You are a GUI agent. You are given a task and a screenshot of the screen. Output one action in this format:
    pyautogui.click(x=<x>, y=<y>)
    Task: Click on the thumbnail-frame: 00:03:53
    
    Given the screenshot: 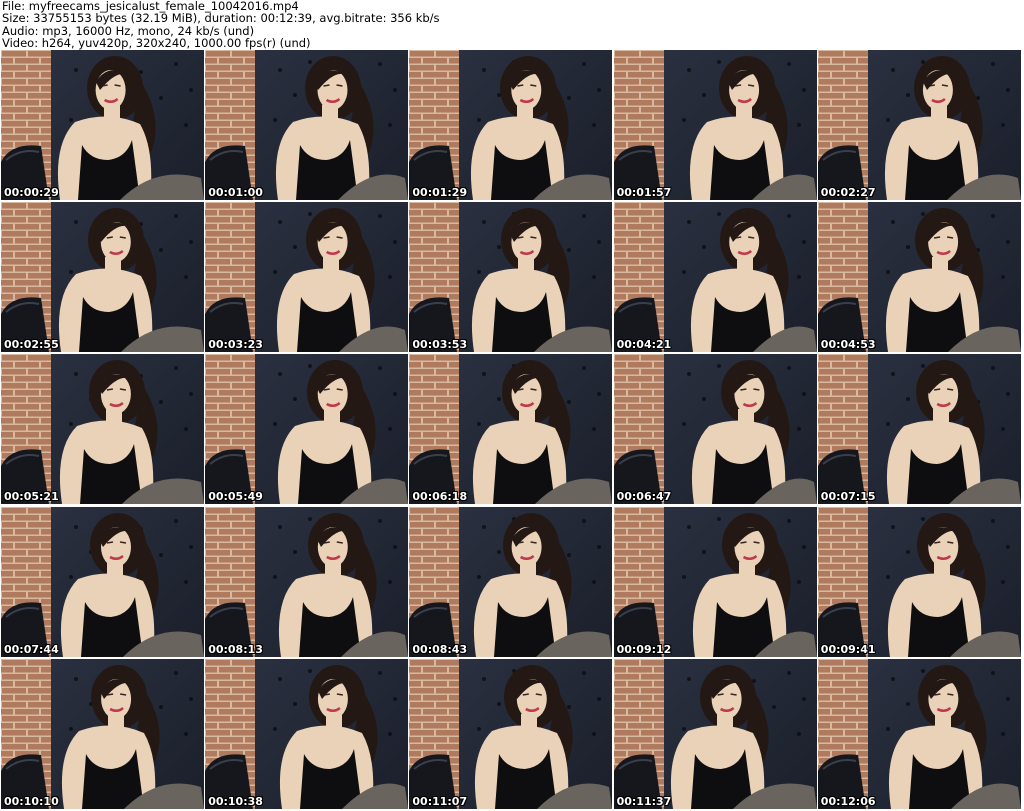 What is the action you would take?
    pyautogui.click(x=511, y=277)
    